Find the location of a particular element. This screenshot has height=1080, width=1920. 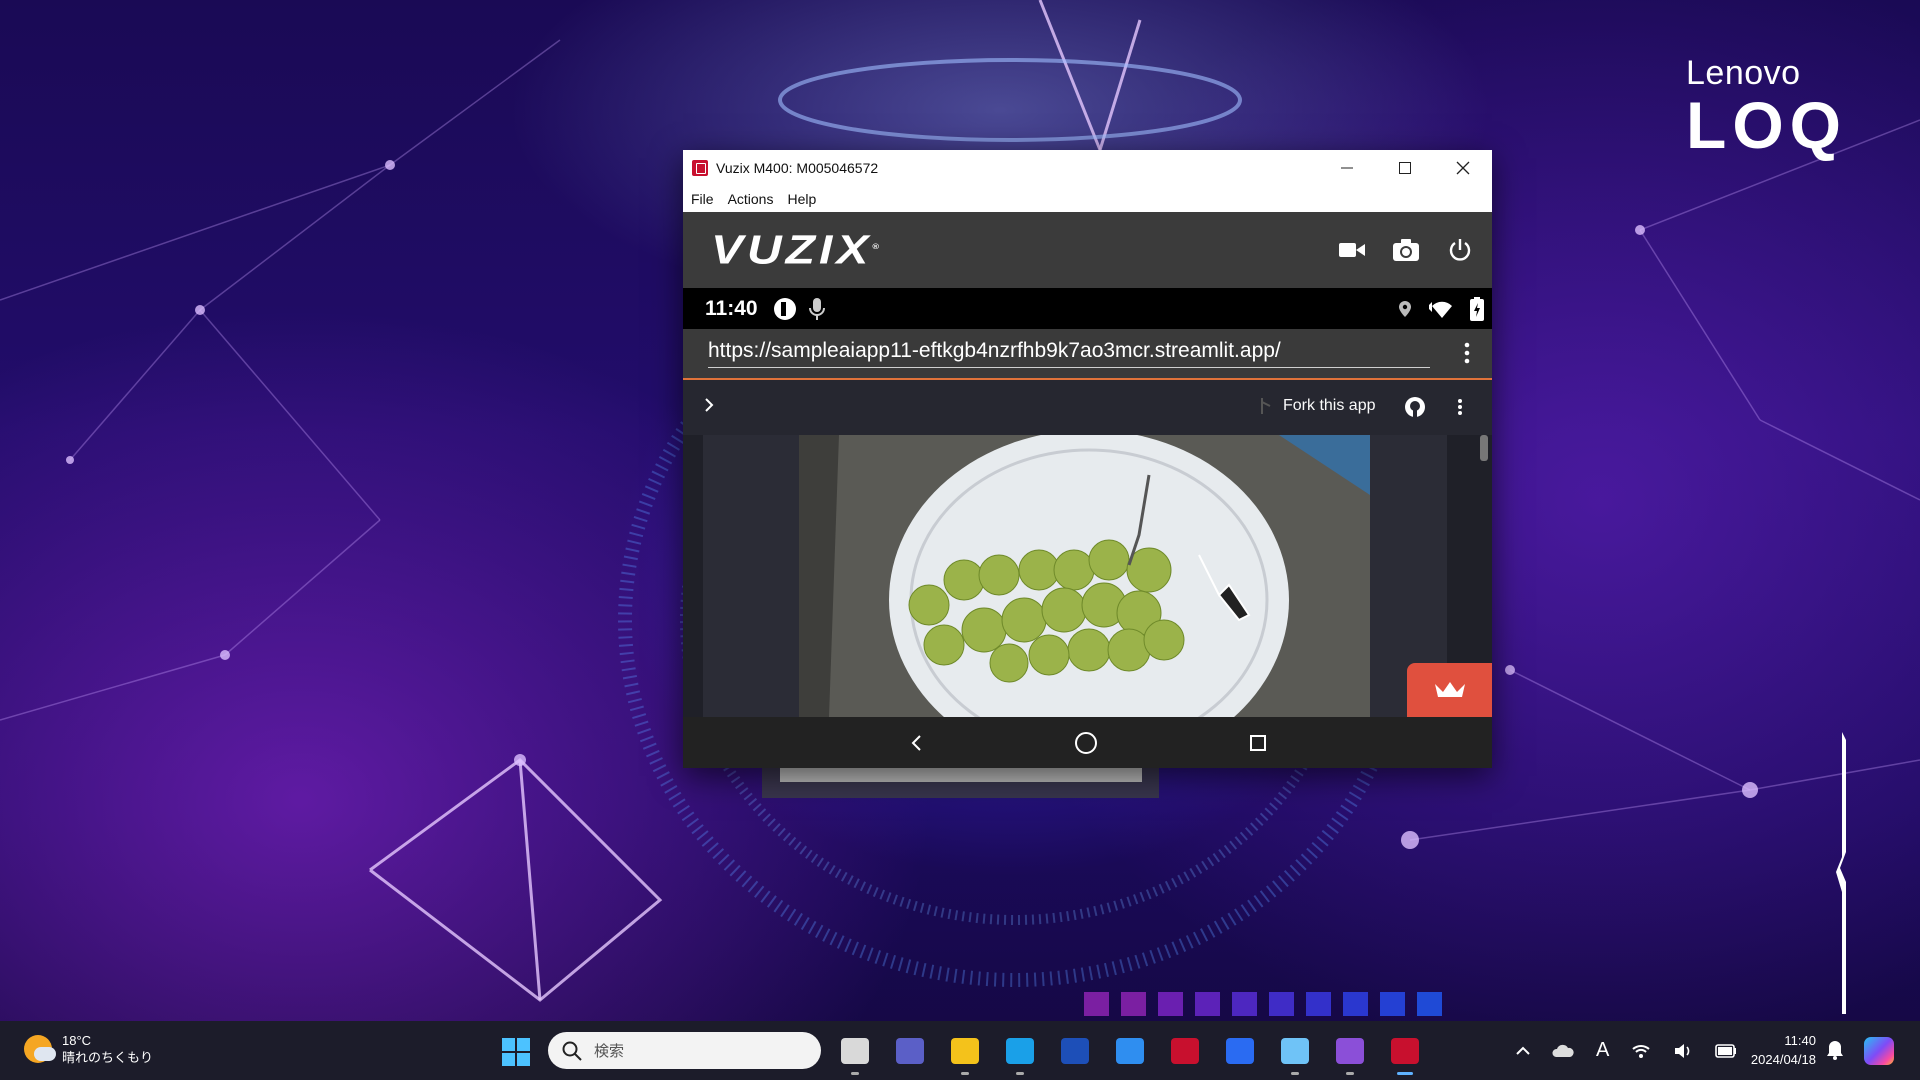

minimize-button is located at coordinates (1347, 168).